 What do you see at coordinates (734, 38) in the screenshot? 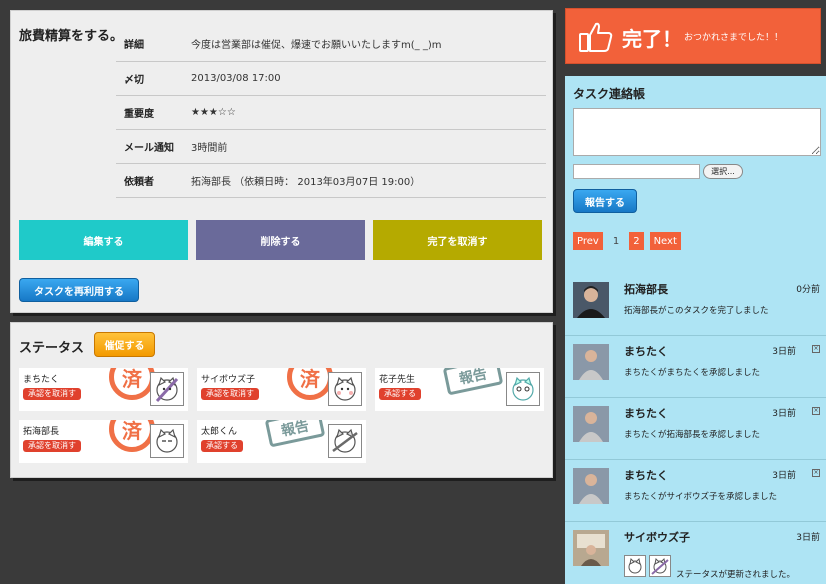
I see `complete-message: おつかれさまでした！！` at bounding box center [734, 38].